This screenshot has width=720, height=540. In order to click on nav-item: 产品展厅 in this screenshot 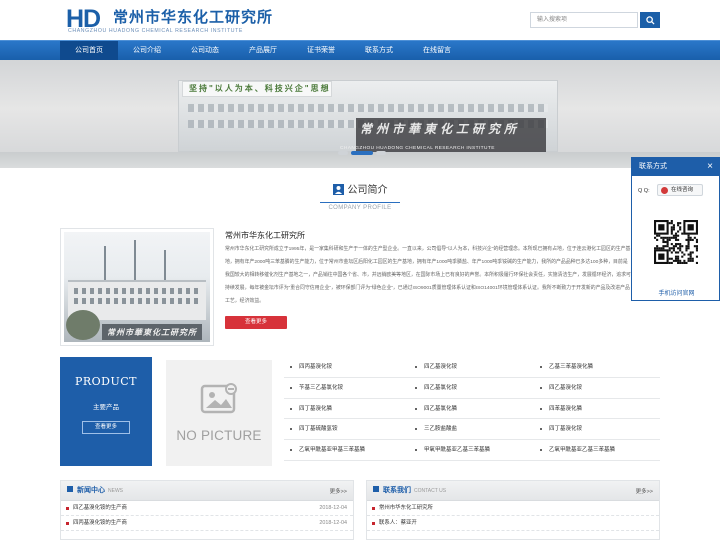, I will do `click(263, 51)`.